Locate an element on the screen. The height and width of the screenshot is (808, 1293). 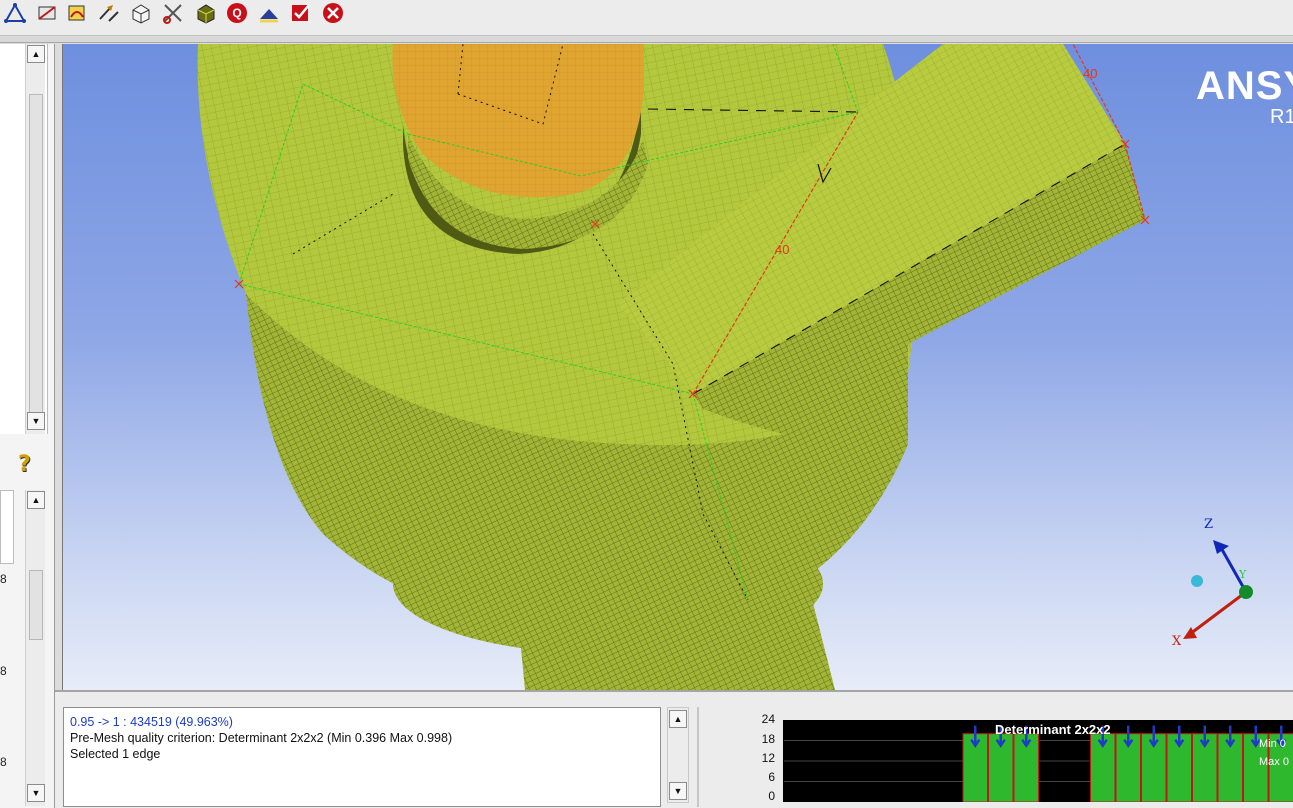
histogram-title: Determinant 2x2x2 is located at coordinates (1053, 729).